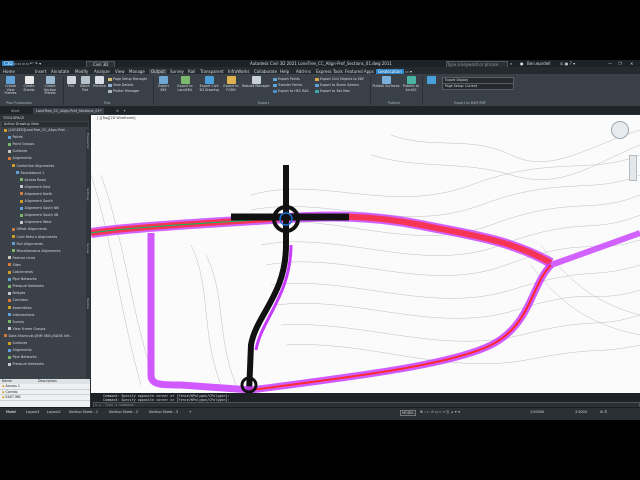 The height and width of the screenshot is (480, 640). I want to click on viewcube-compass, so click(620, 130).